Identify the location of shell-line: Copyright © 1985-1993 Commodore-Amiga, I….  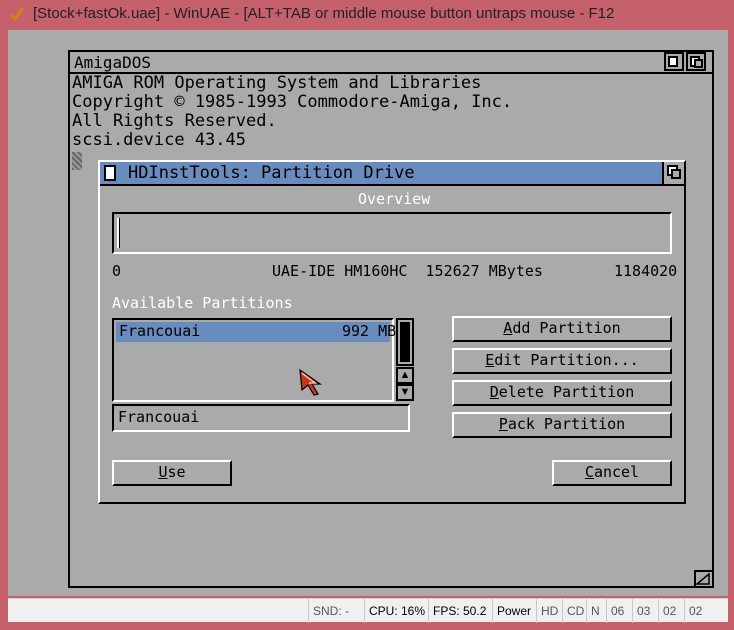
(292, 102).